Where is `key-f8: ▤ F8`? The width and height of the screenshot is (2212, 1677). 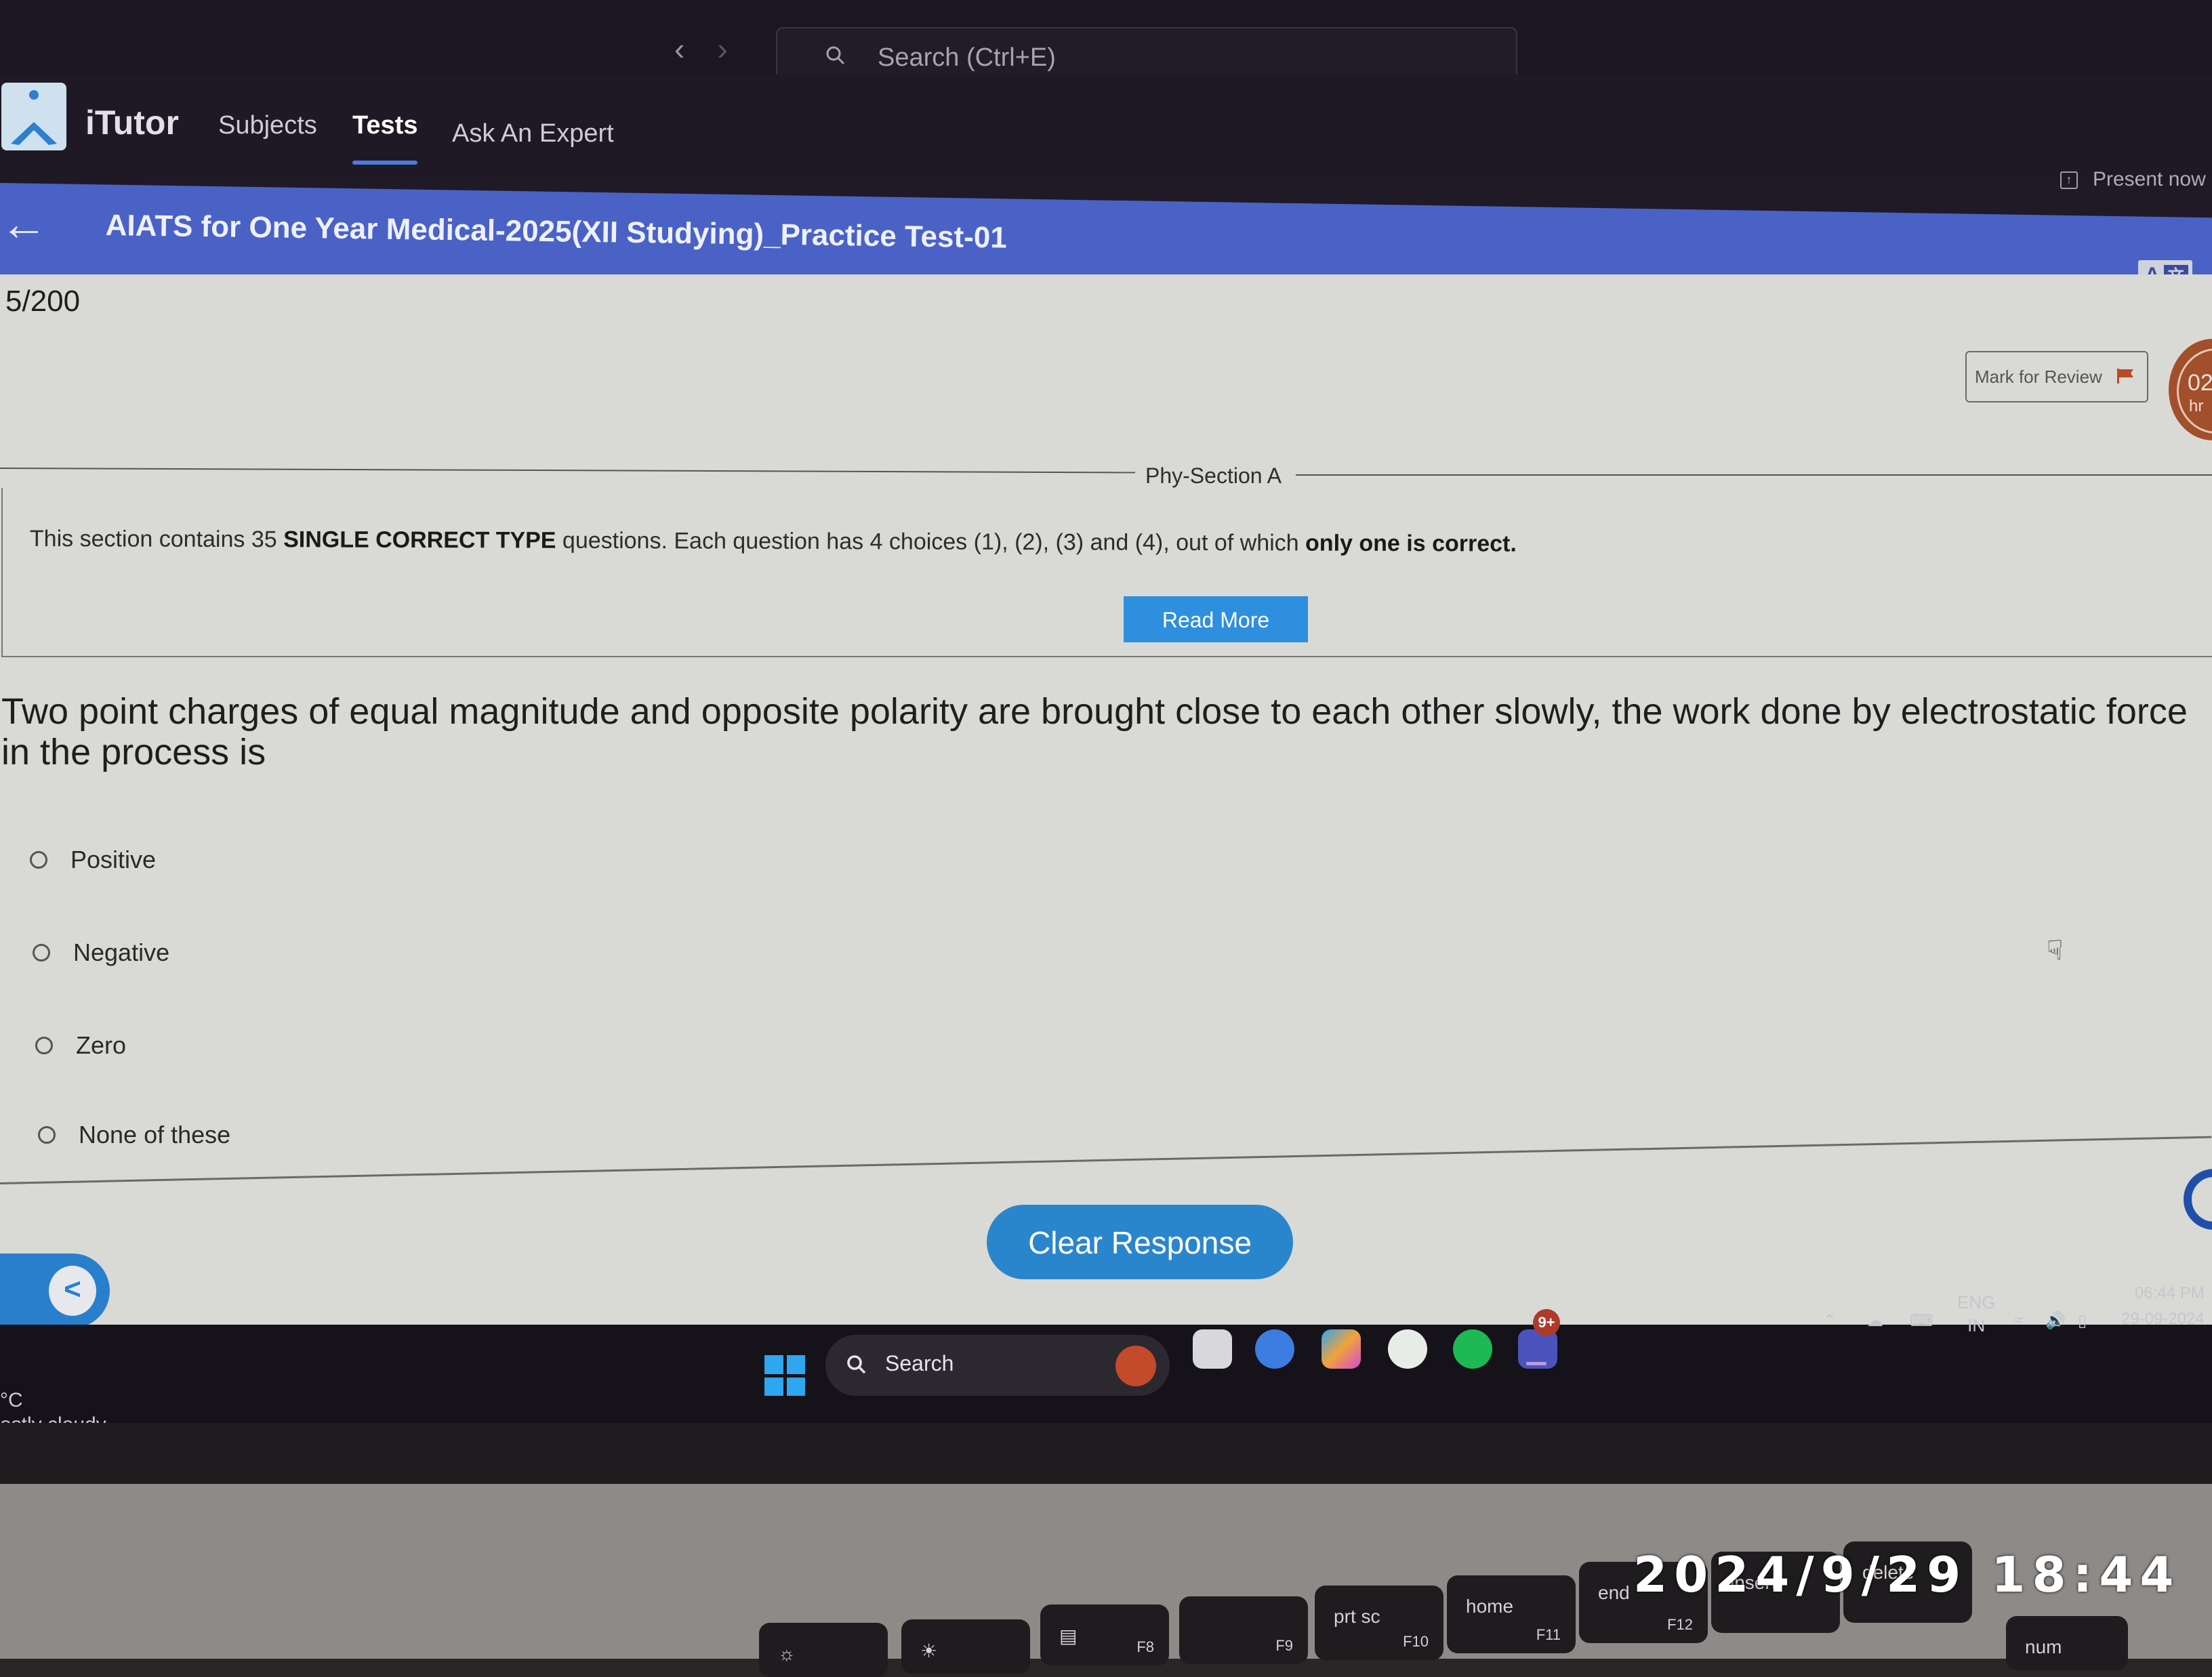
key-f8: ▤ F8 is located at coordinates (1104, 1635).